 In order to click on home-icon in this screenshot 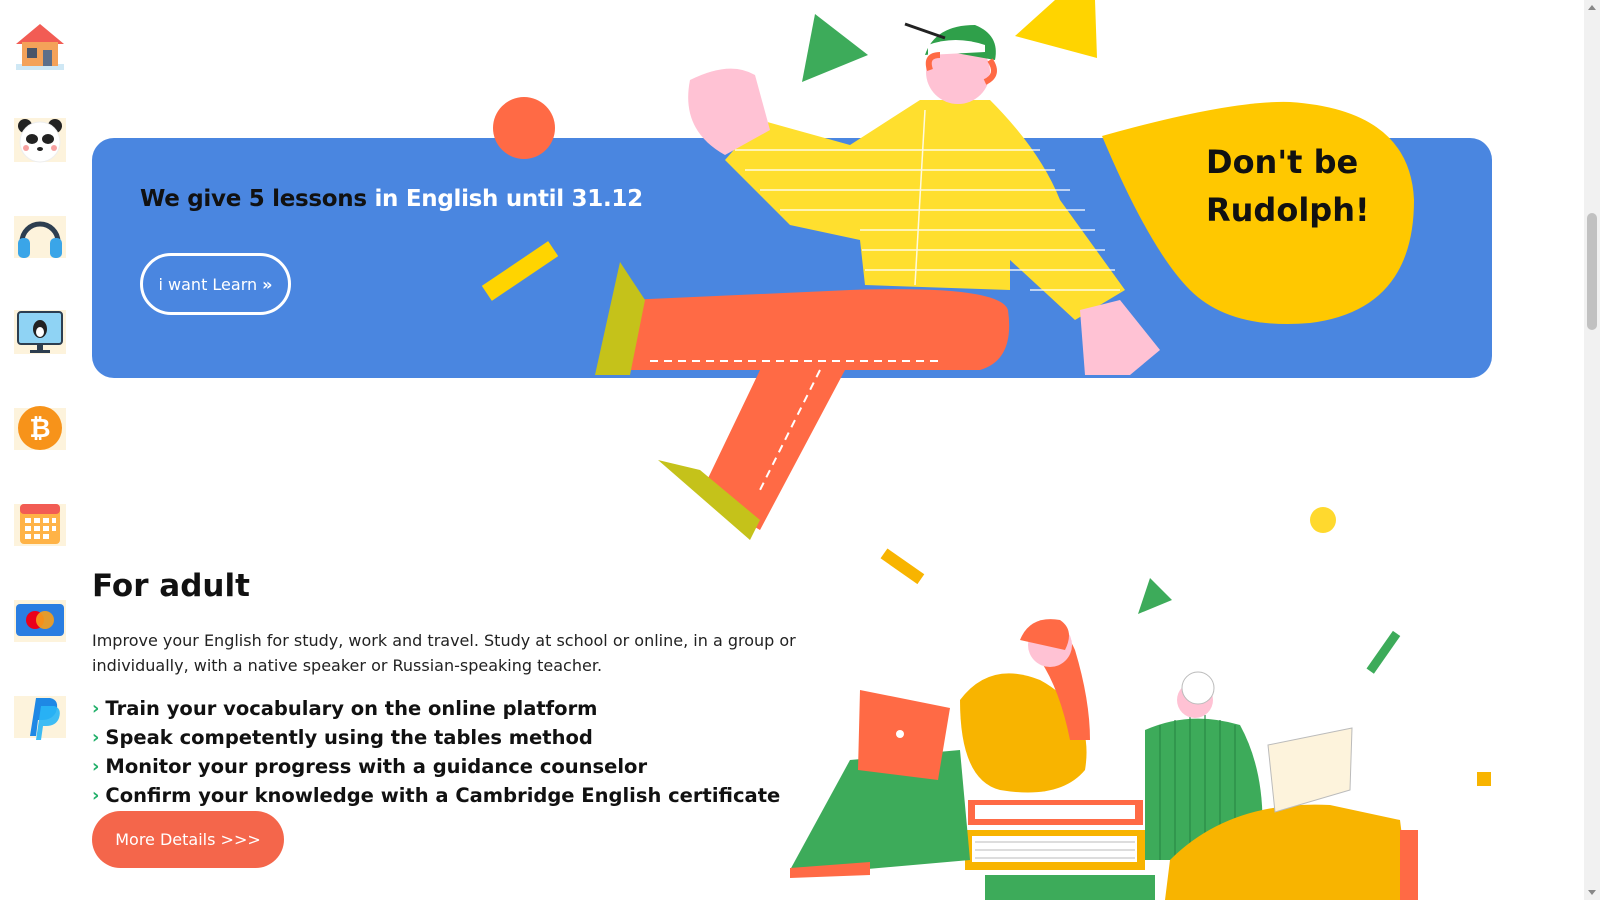, I will do `click(40, 47)`.